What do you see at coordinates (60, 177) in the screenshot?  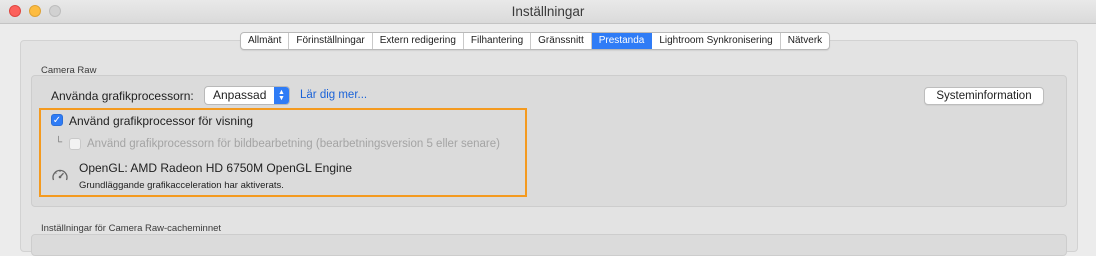 I see `speedometer-icon` at bounding box center [60, 177].